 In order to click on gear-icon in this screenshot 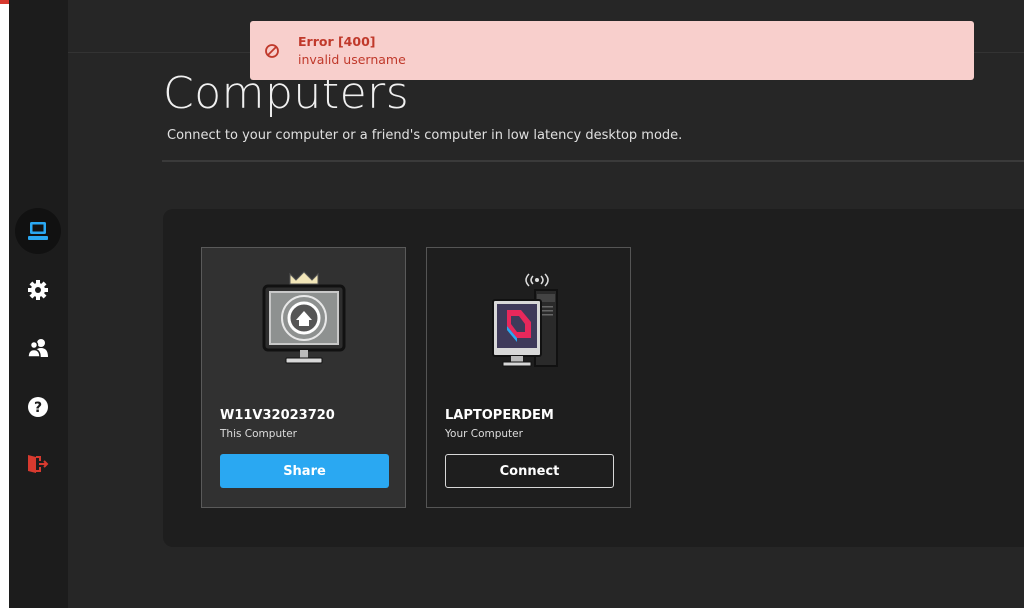, I will do `click(38, 290)`.